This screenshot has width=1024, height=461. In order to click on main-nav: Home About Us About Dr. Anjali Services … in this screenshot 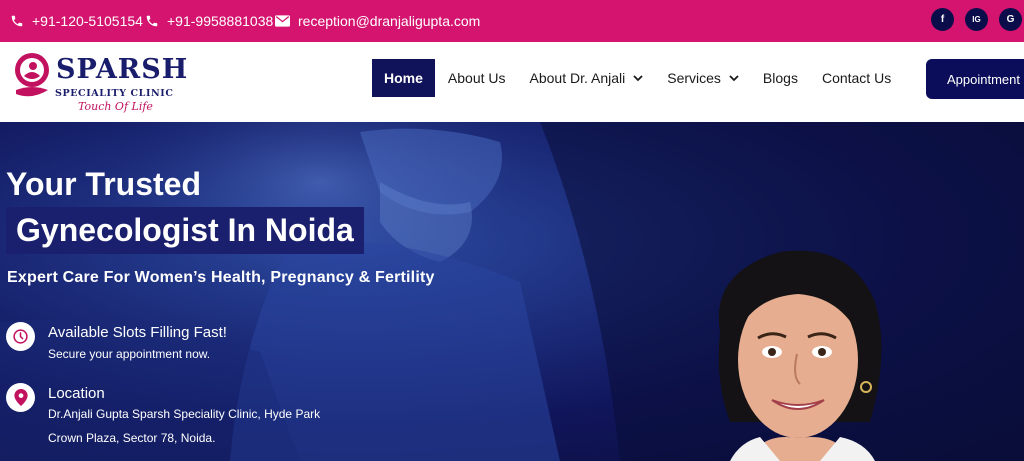, I will do `click(637, 78)`.